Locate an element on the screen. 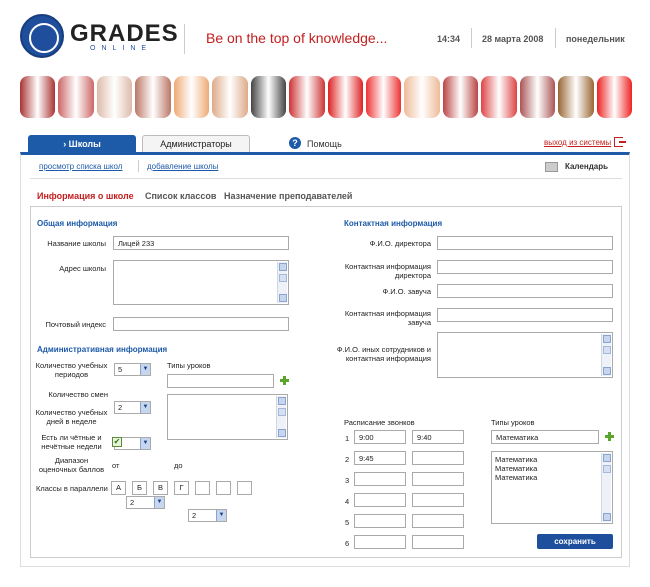 This screenshot has height=587, width=650. clock-time: 14:34 is located at coordinates (449, 39).